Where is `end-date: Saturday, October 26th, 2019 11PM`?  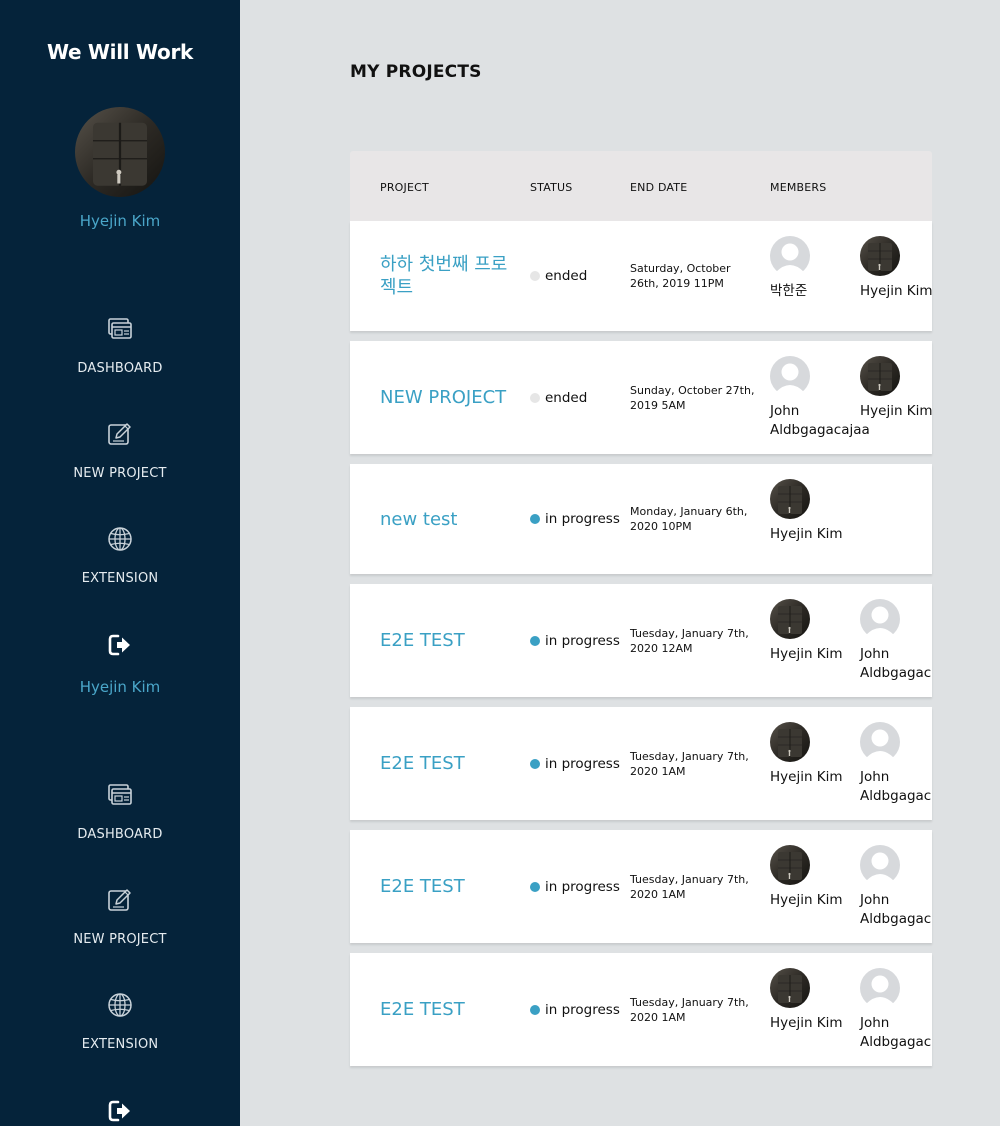
end-date: Saturday, October 26th, 2019 11PM is located at coordinates (680, 276).